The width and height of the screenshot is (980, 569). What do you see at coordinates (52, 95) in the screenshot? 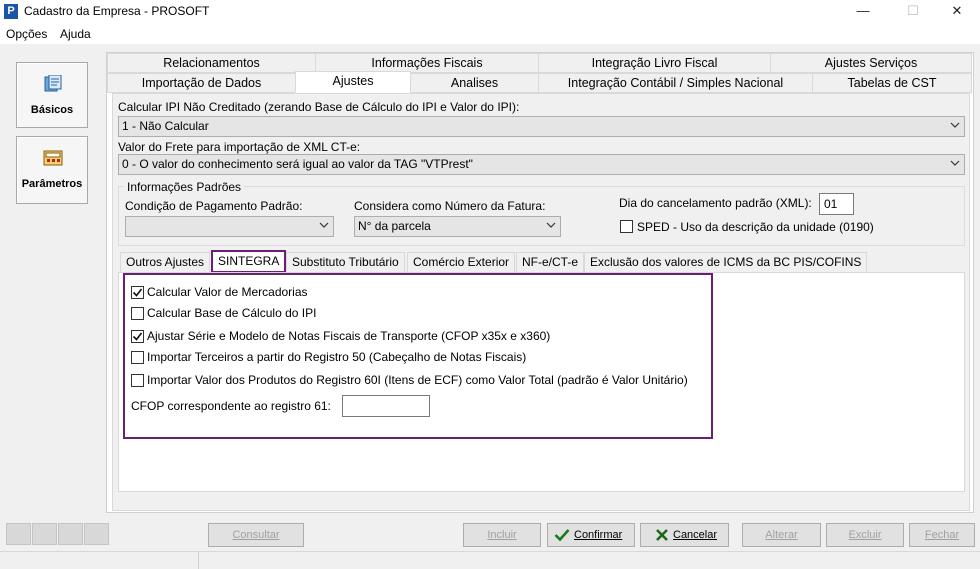
I see `basicos-button: Básicos` at bounding box center [52, 95].